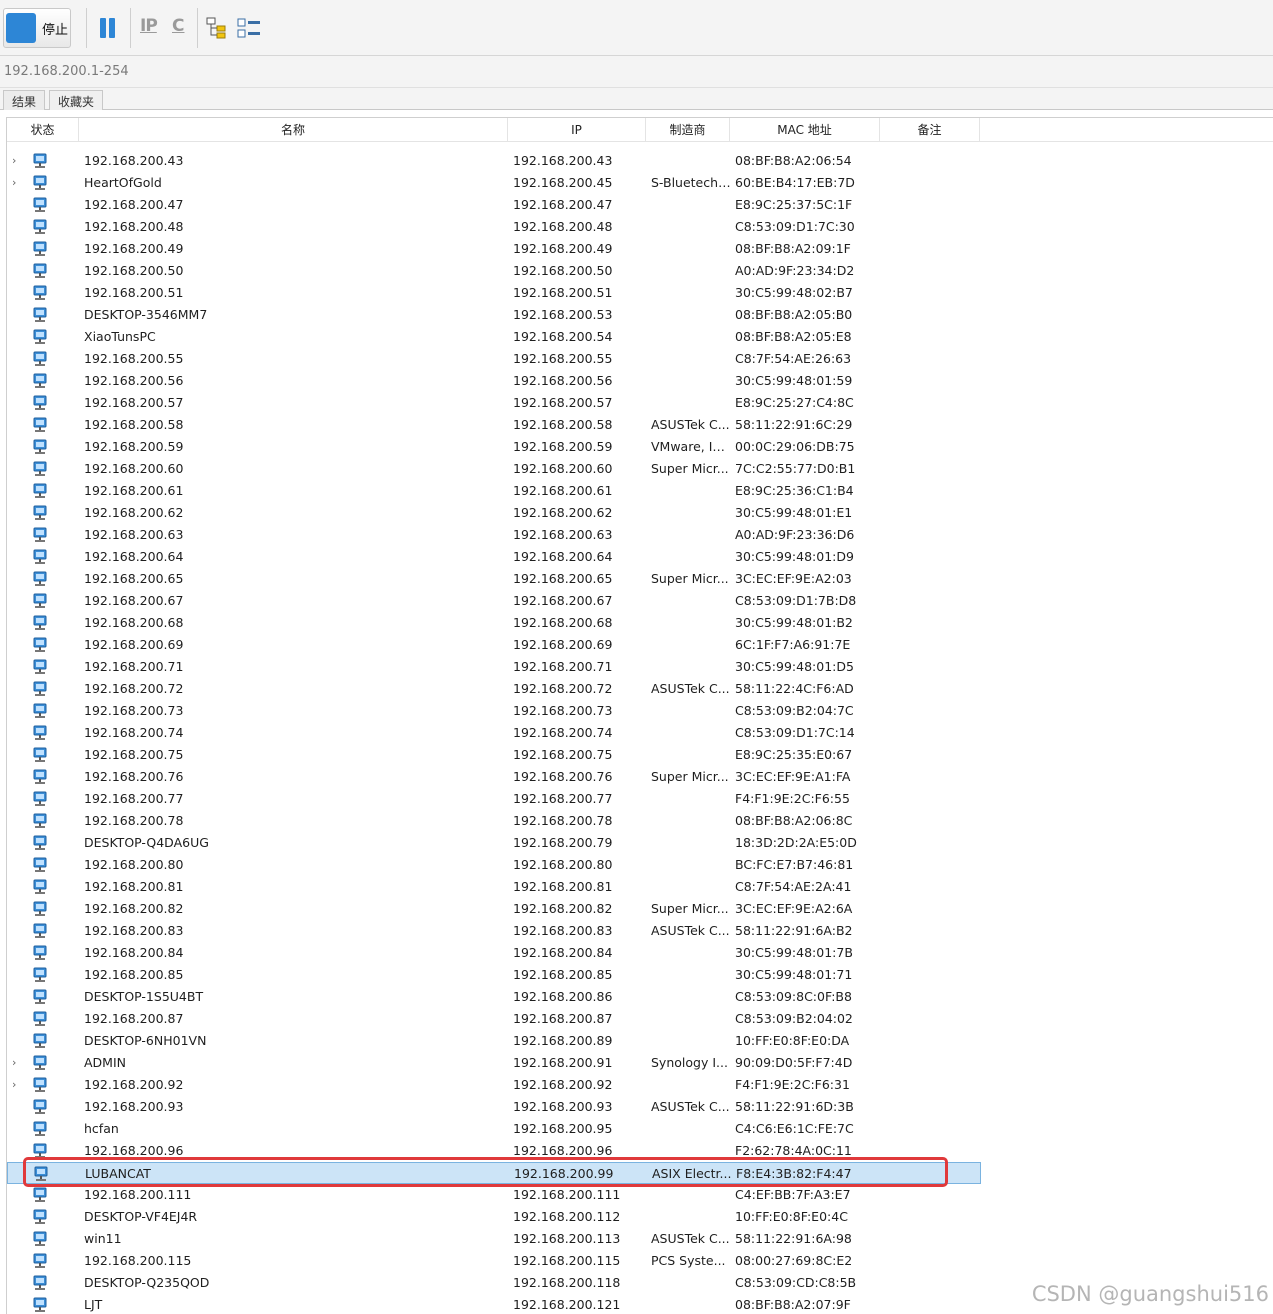 This screenshot has width=1273, height=1314. Describe the element at coordinates (640, 1129) in the screenshot. I see `table-row: hcfan 192.168.200.95 C4:C6:E6:1C:FE:7C` at that location.